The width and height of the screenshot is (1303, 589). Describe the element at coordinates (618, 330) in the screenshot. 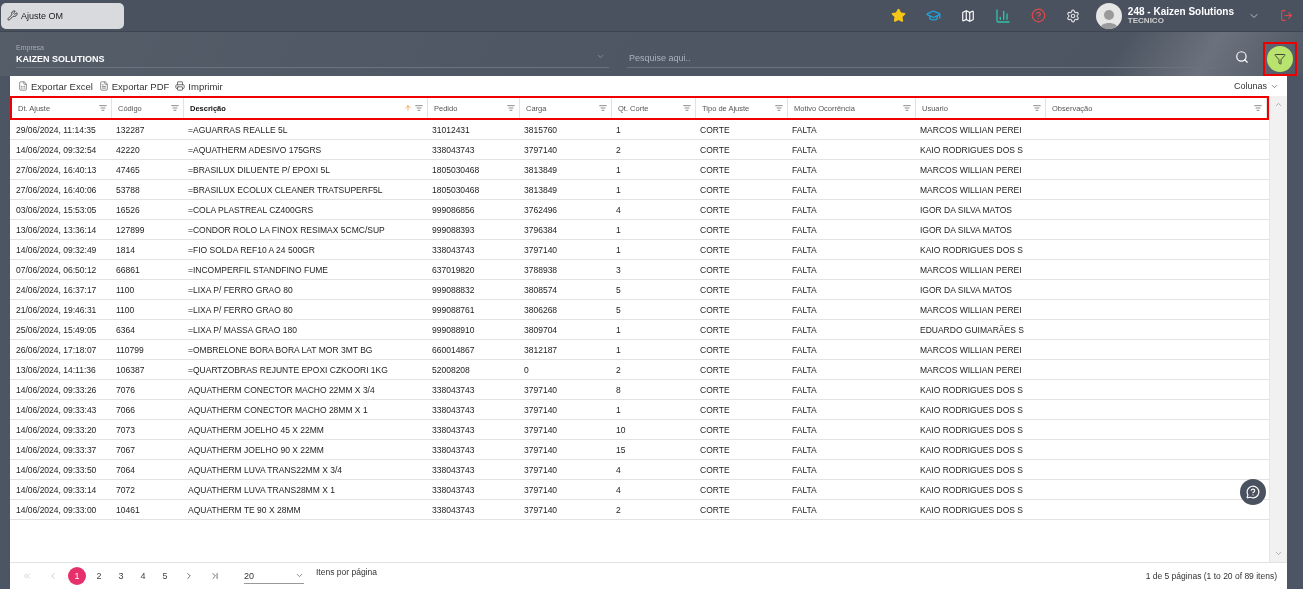

I see `table-cell-text: 1` at that location.